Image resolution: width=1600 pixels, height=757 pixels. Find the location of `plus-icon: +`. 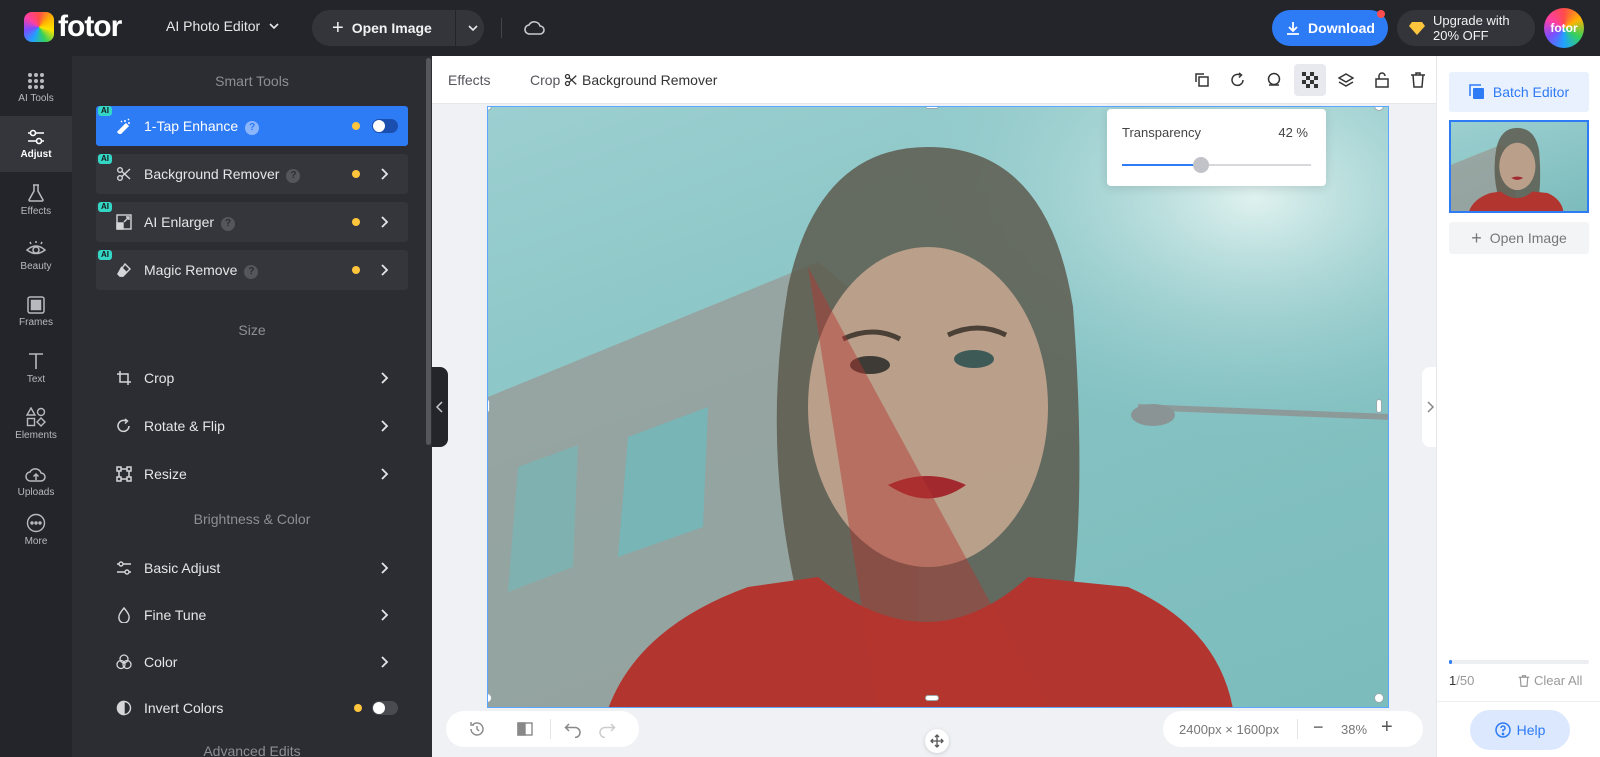

plus-icon: + is located at coordinates (1476, 237).